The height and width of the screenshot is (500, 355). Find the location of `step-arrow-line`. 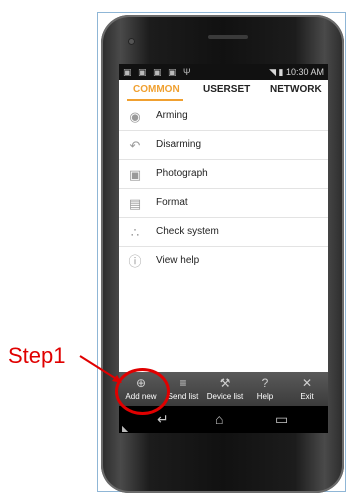

step-arrow-line is located at coordinates (99, 368).